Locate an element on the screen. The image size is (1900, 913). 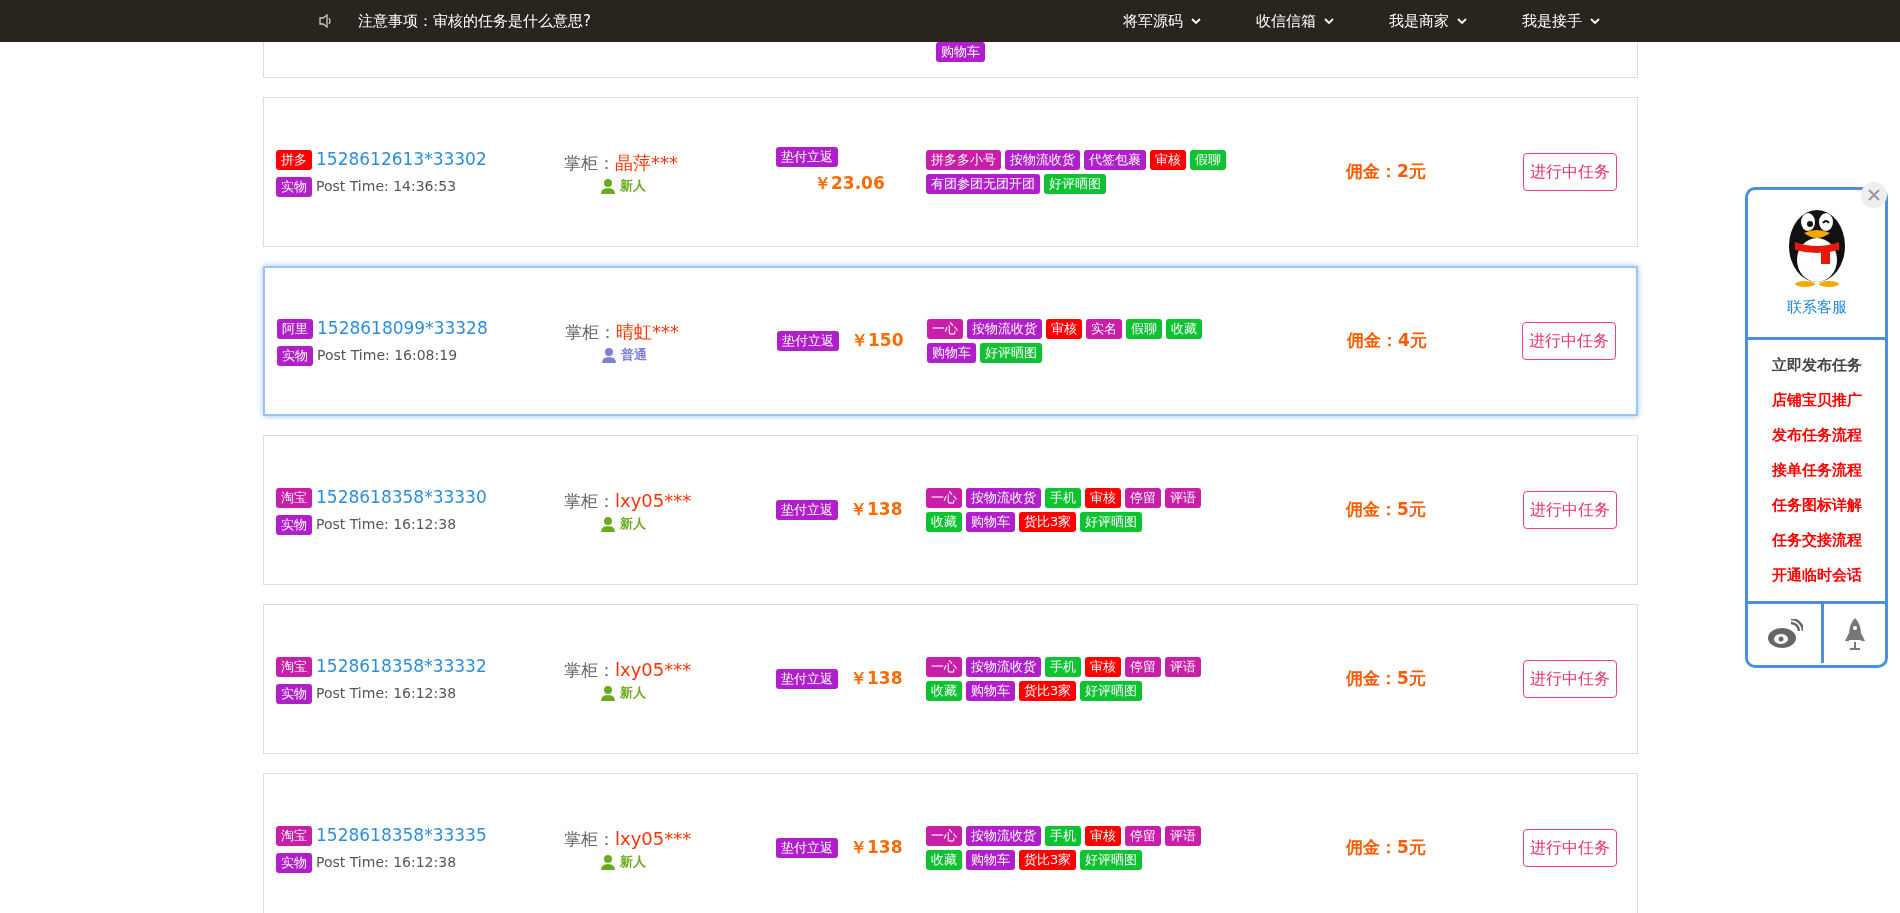
menu-dropdown: 我是接手 is located at coordinates (1561, 21).